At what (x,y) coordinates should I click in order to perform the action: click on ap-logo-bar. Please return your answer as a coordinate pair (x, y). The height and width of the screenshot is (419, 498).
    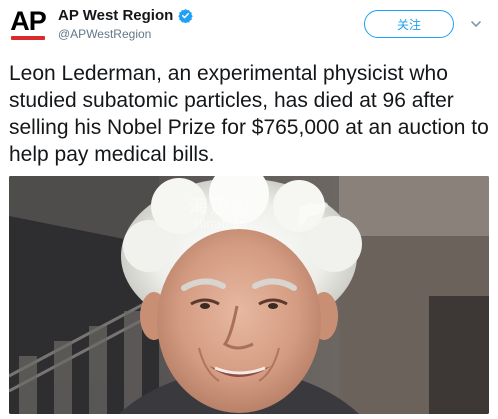
    Looking at the image, I should click on (28, 38).